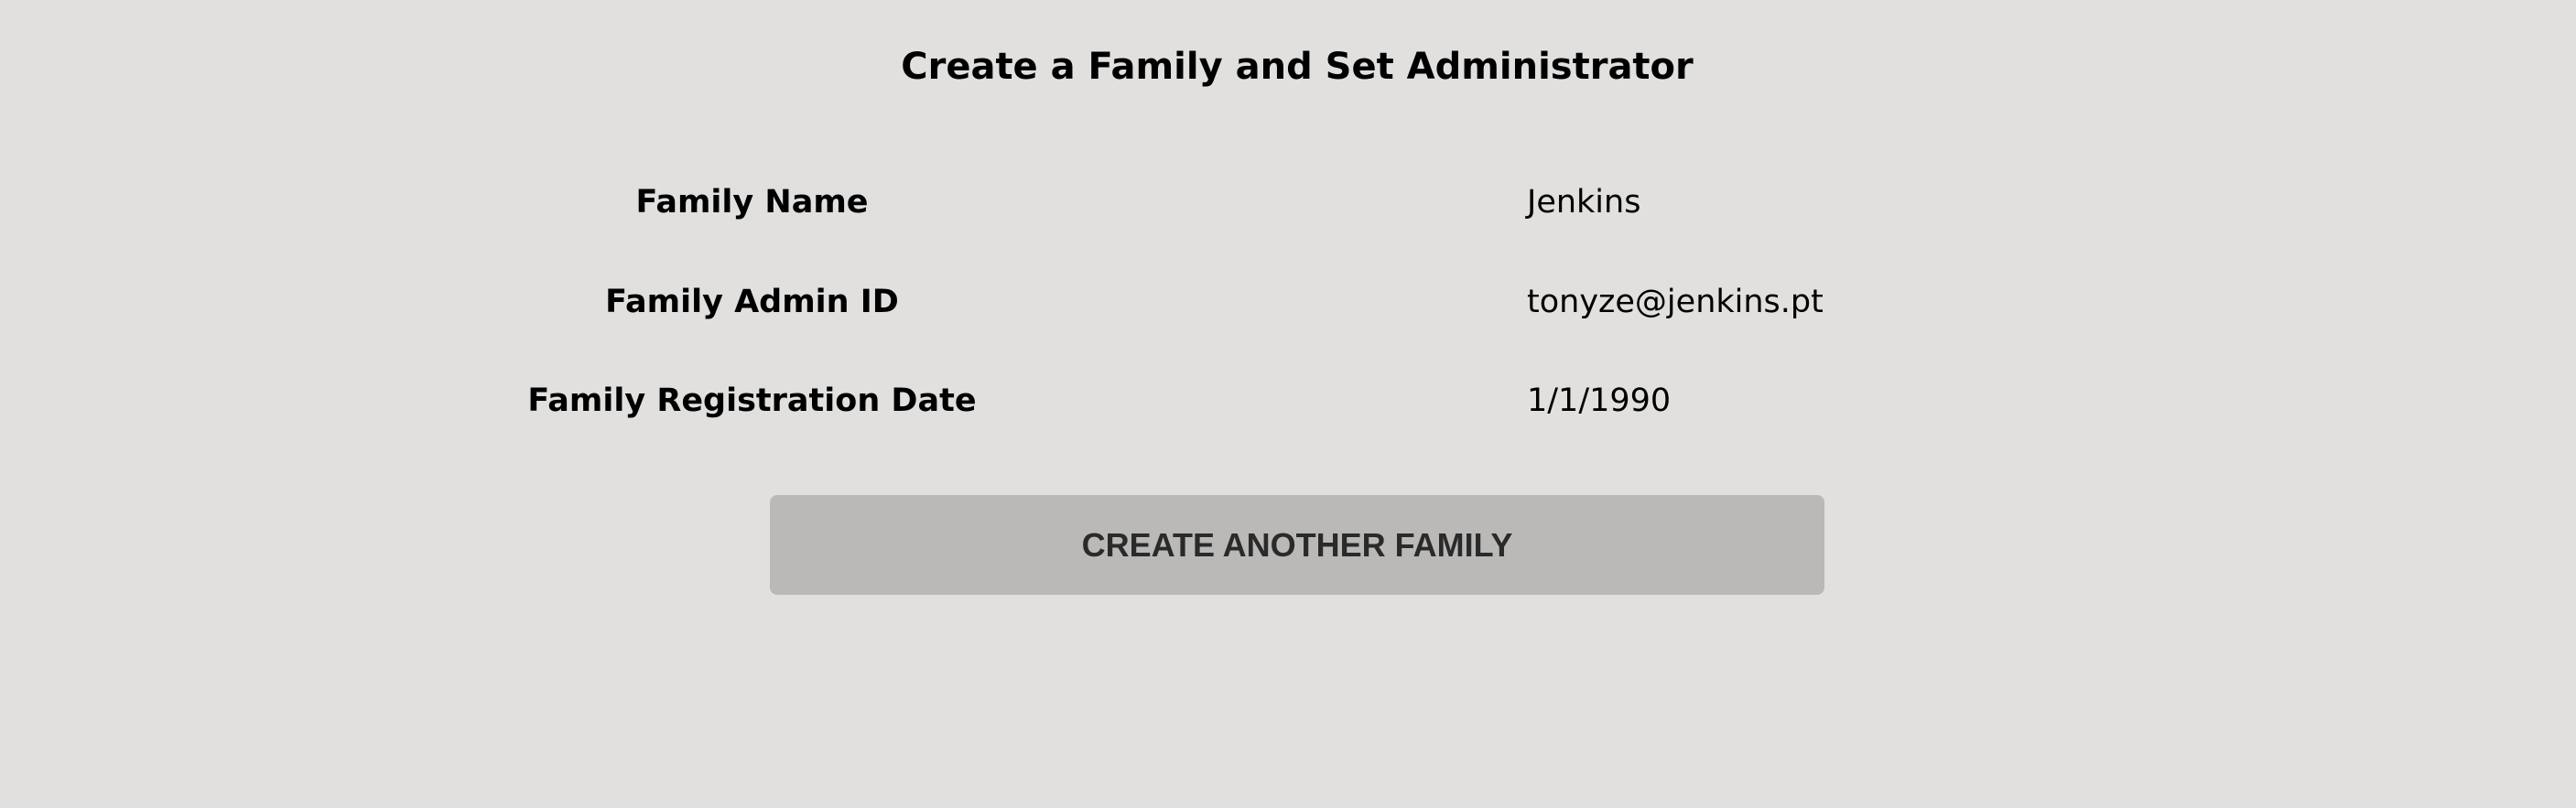 The image size is (2576, 808). Describe the element at coordinates (1297, 545) in the screenshot. I see `create-another-family-button: CREATE ANOTHER FAMILY` at that location.